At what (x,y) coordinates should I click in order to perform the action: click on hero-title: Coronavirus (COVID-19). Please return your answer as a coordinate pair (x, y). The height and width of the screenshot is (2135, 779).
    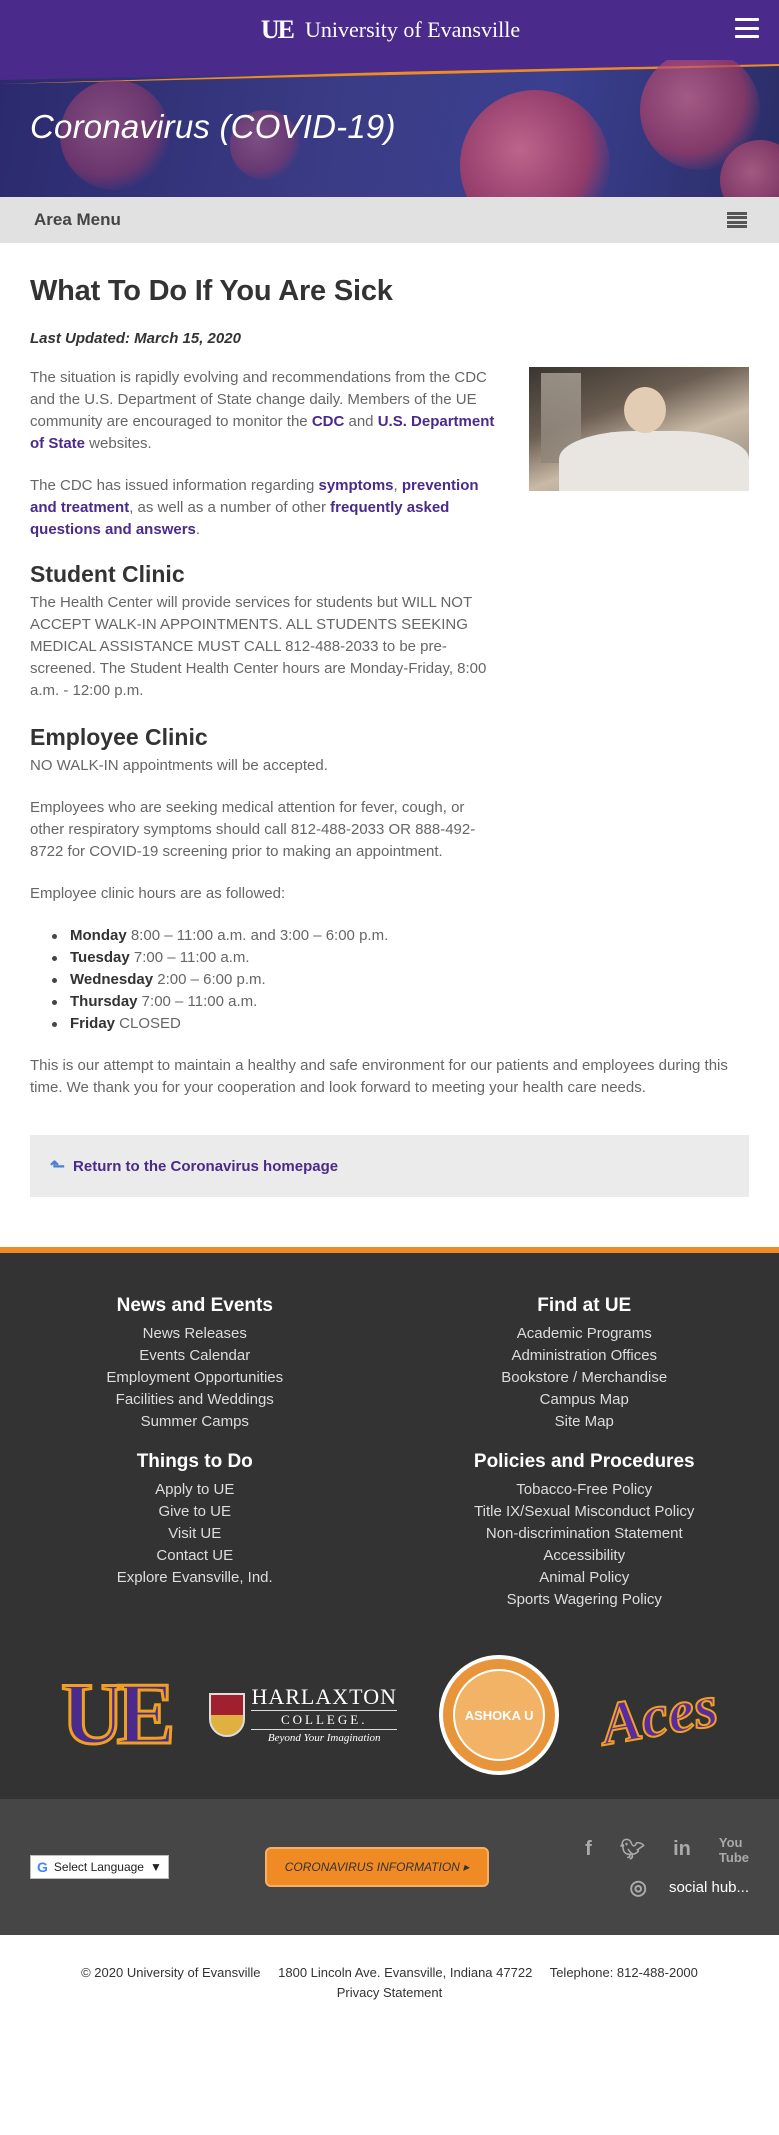
    Looking at the image, I should click on (213, 126).